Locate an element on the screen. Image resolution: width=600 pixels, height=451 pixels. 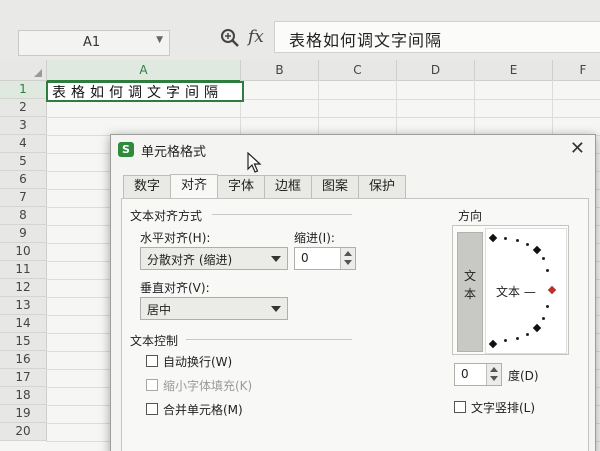
row-header-3: 3 is located at coordinates (23, 126).